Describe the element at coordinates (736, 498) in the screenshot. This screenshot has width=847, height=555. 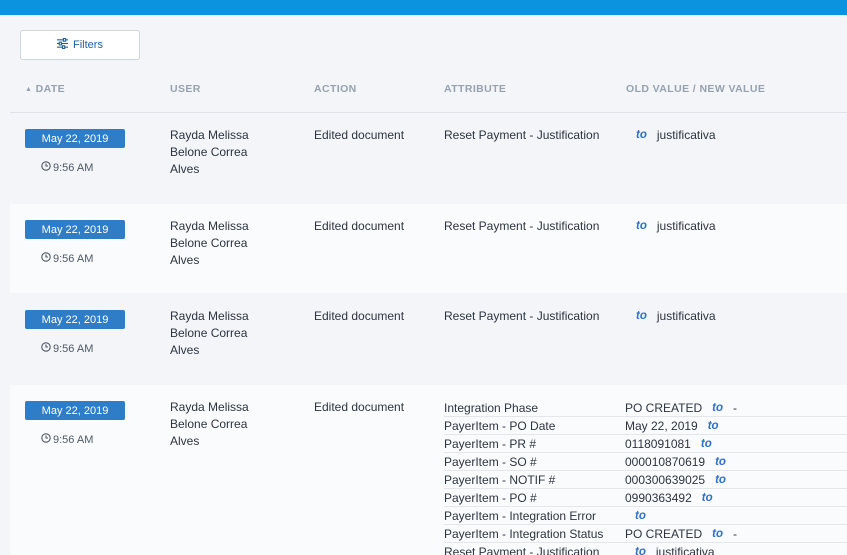
I see `value-change: 0990363492 to` at that location.